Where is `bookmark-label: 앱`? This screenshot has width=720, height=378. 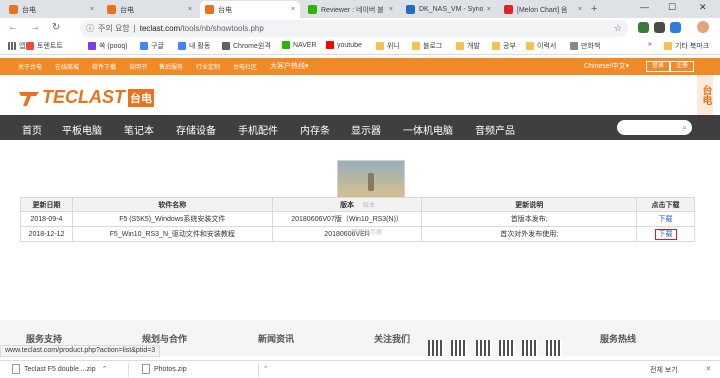
bookmark-label: 앱 is located at coordinates (22, 46).